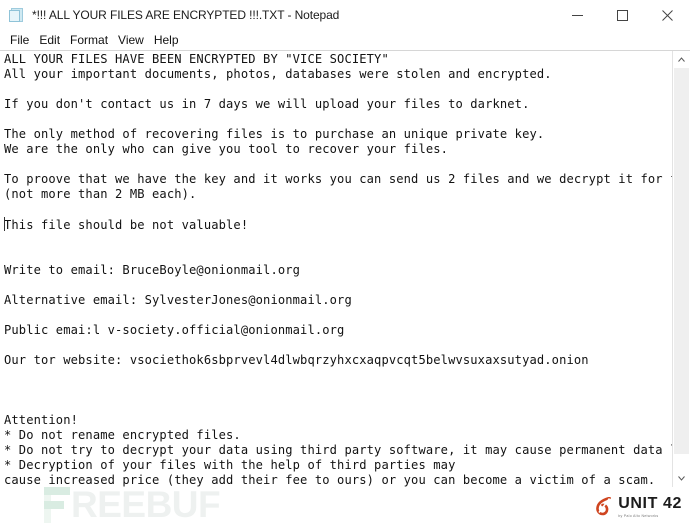 Image resolution: width=690 pixels, height=528 pixels. What do you see at coordinates (604, 506) in the screenshot?
I see `unit42-flame-icon` at bounding box center [604, 506].